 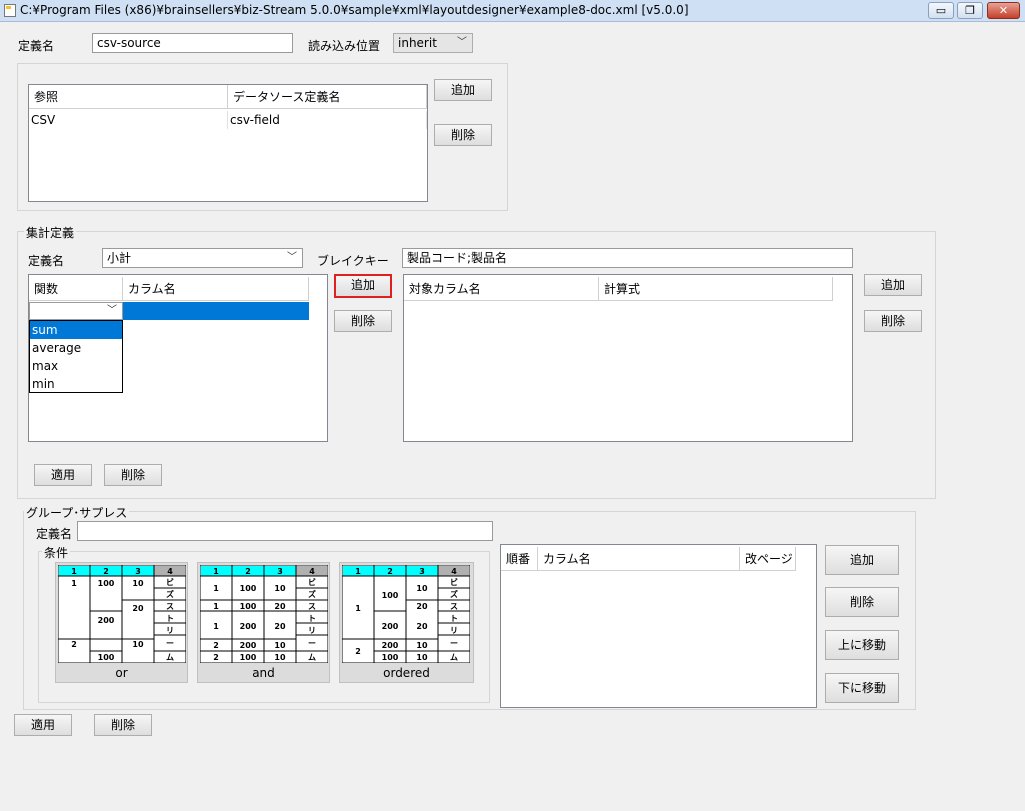 What do you see at coordinates (327, 120) in the screenshot?
I see `reference-cell-source: csv-field` at bounding box center [327, 120].